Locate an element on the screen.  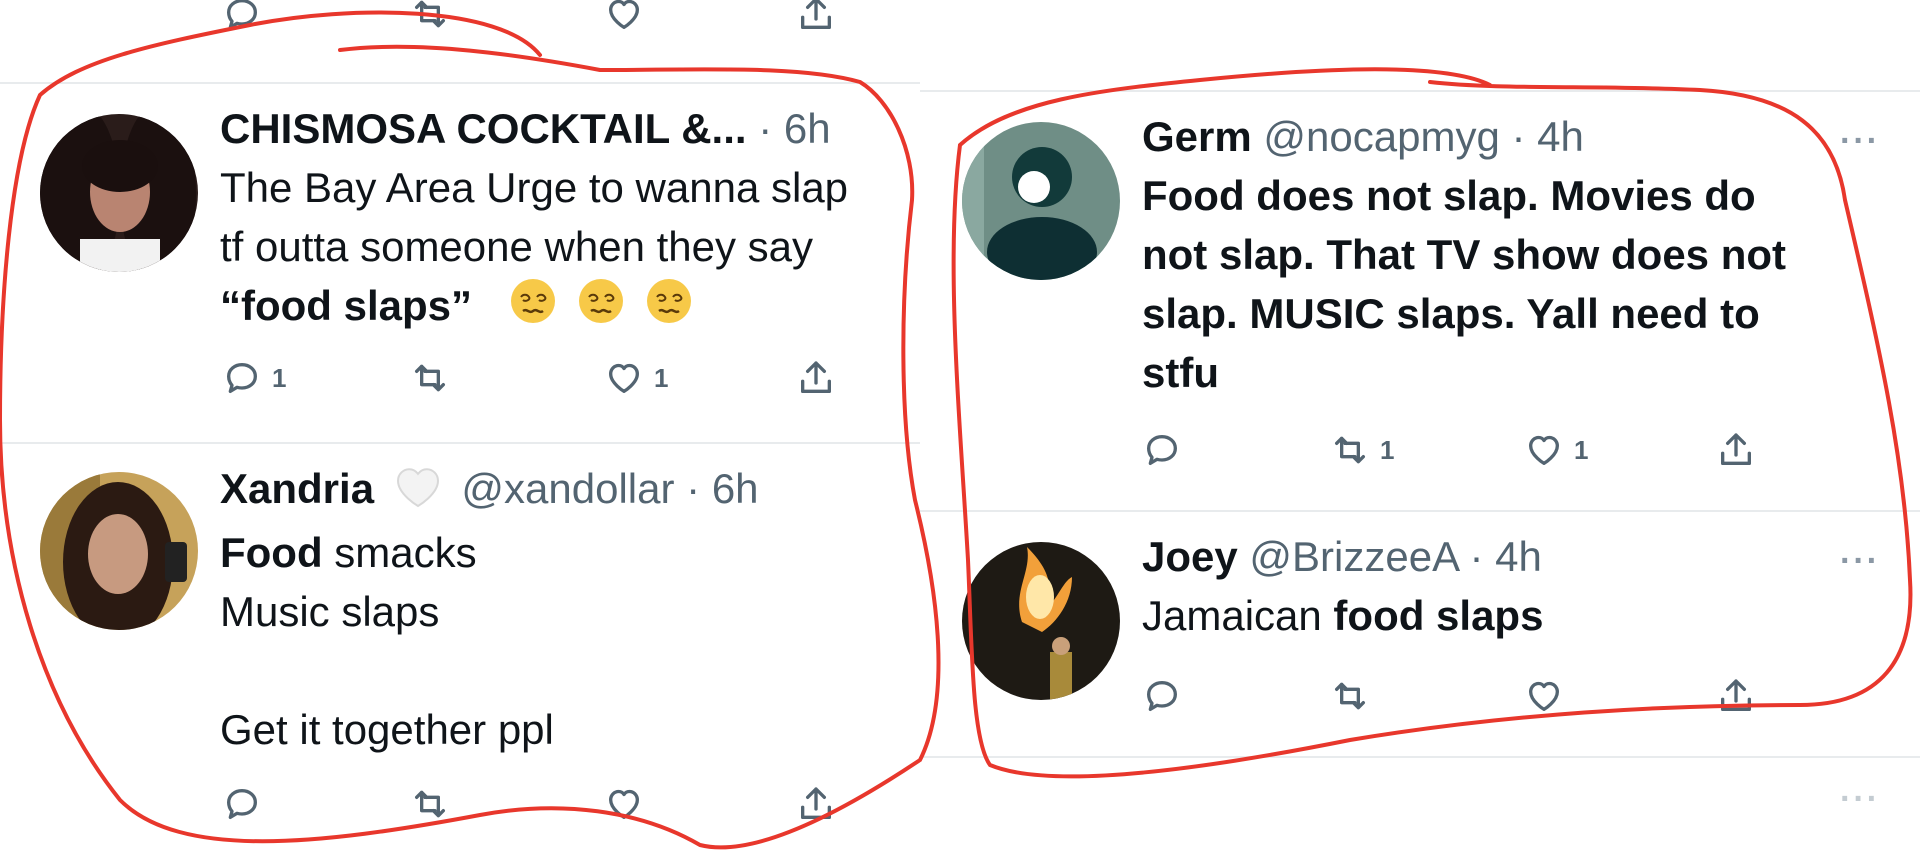
display-name: Xandria is located at coordinates (297, 488).